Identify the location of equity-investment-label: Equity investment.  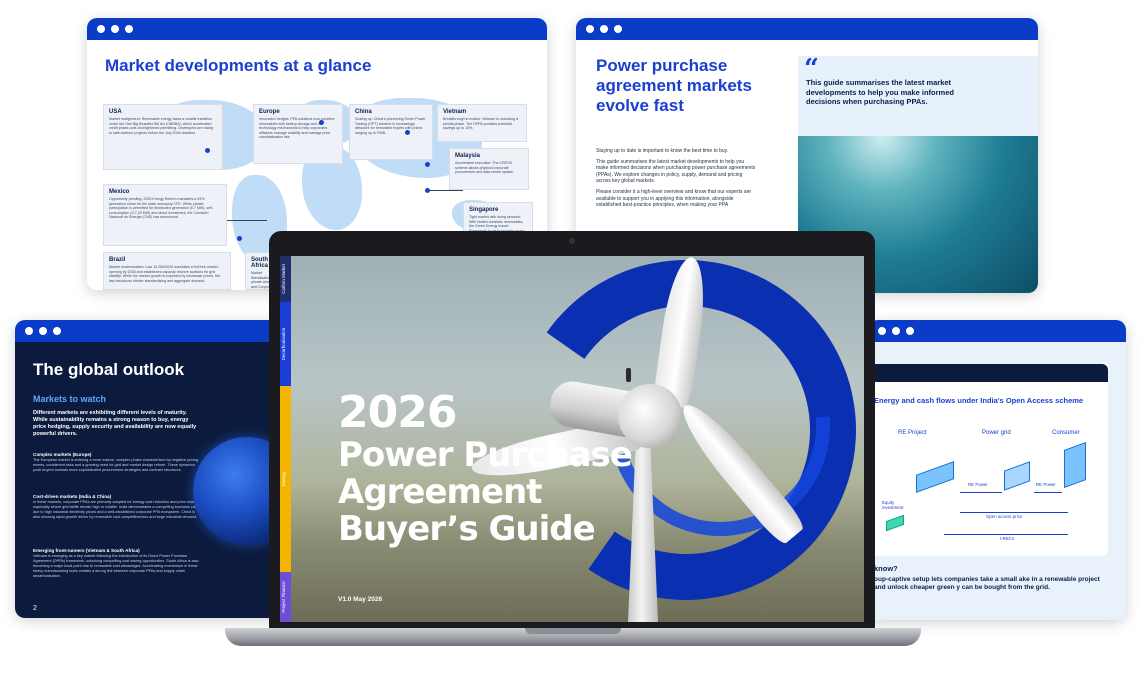
(893, 505).